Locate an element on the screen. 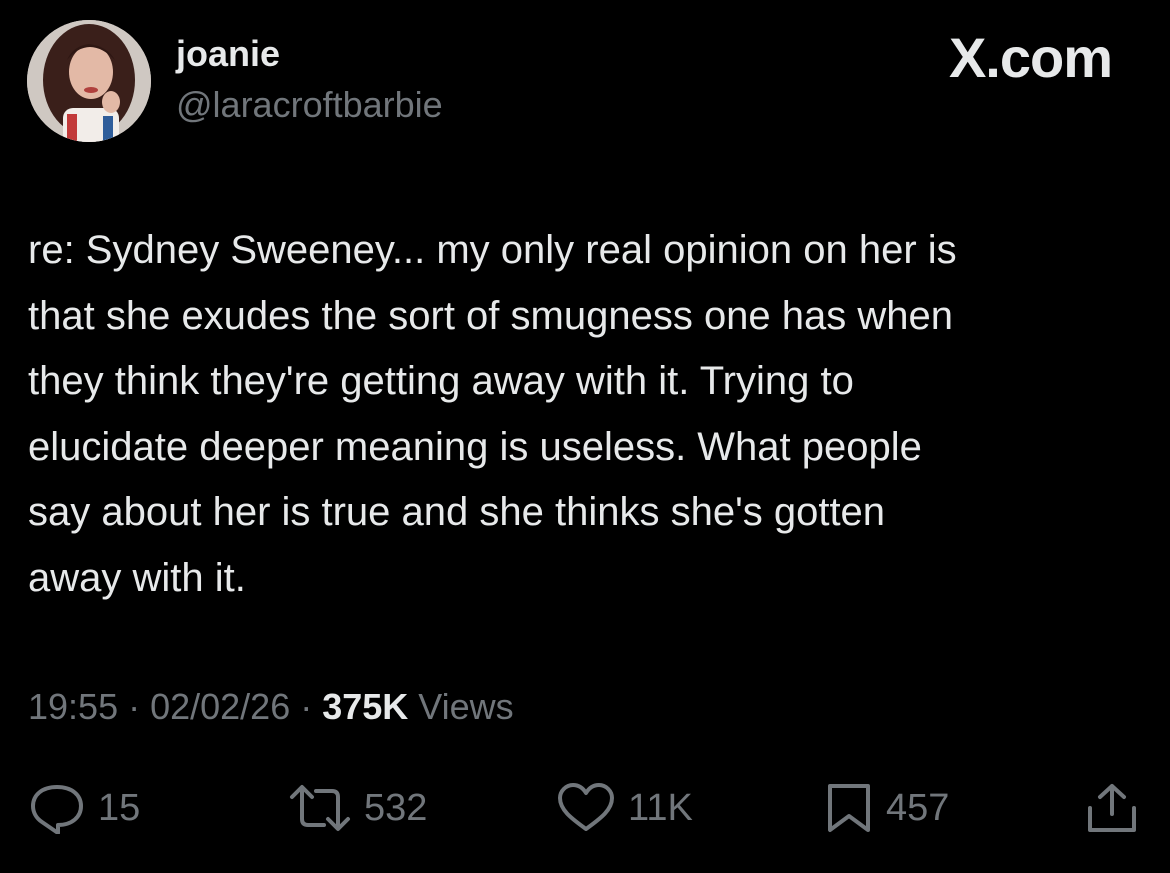  avatar-image is located at coordinates (89, 81).